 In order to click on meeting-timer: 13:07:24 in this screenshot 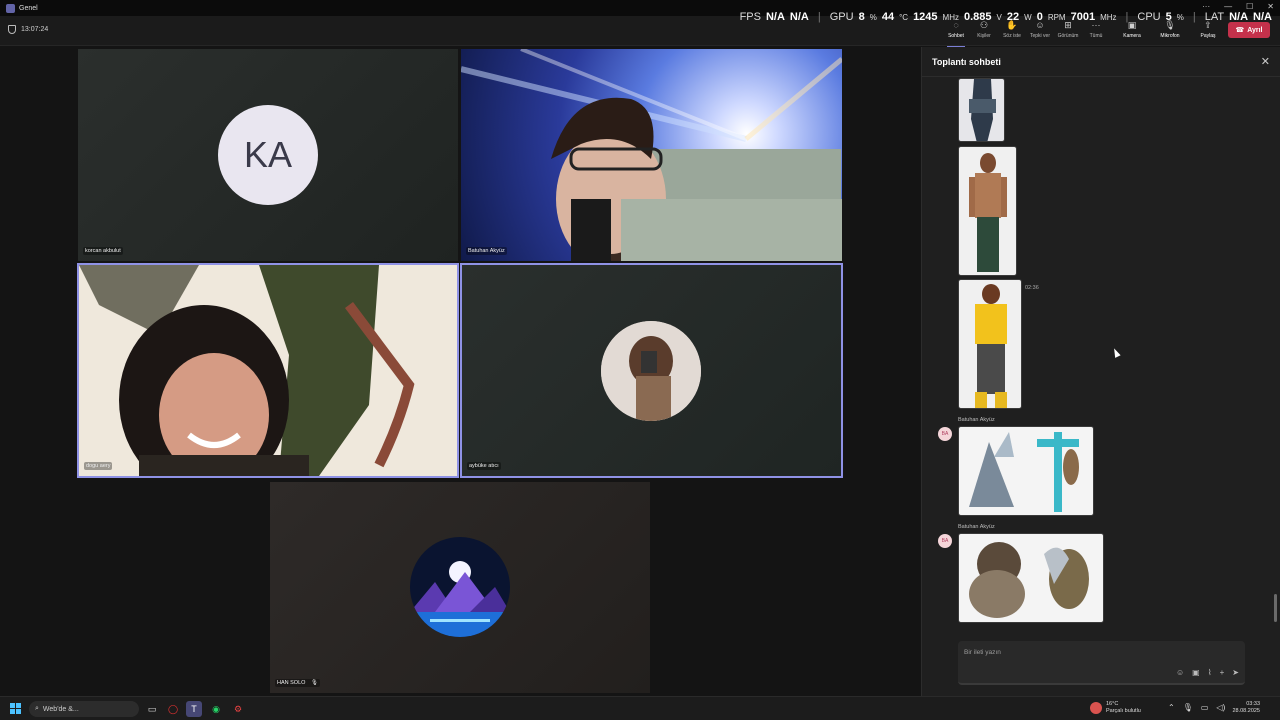, I will do `click(28, 29)`.